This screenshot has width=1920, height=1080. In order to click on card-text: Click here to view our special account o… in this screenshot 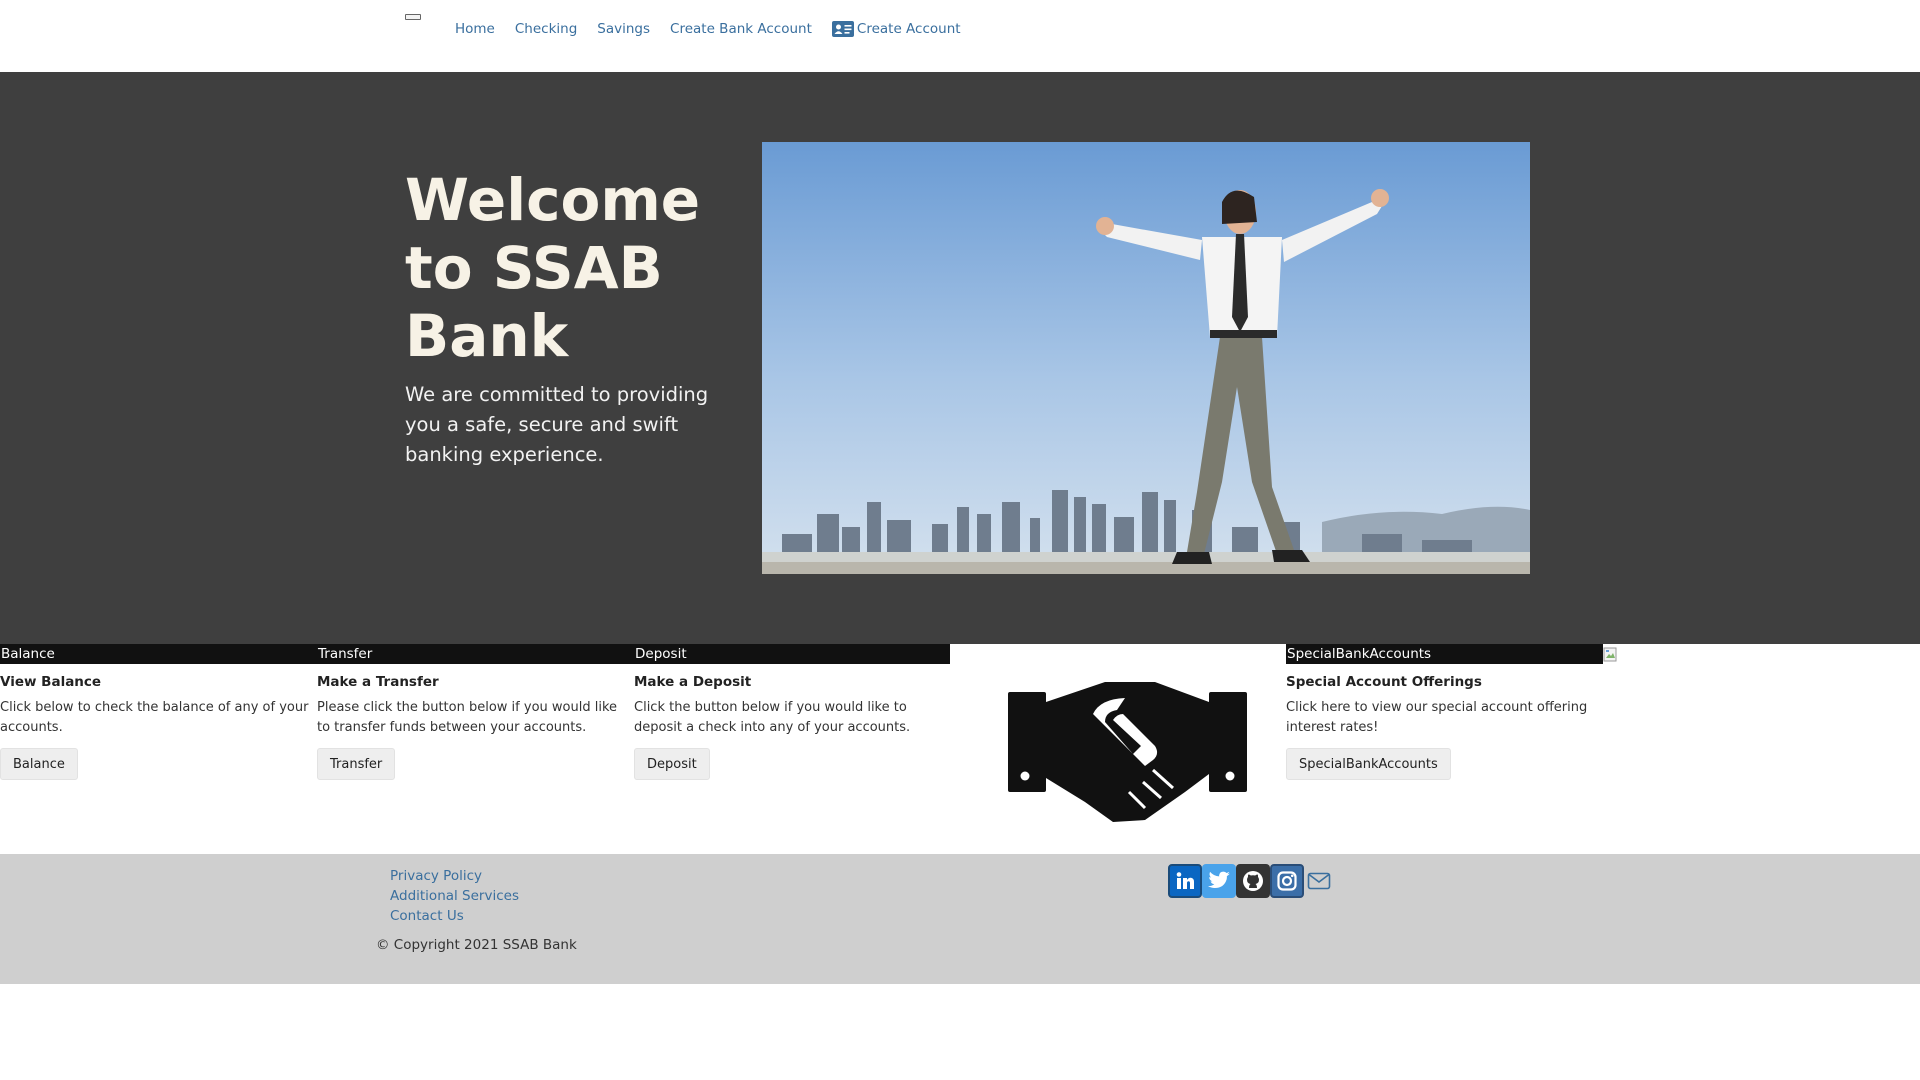, I will do `click(1437, 717)`.